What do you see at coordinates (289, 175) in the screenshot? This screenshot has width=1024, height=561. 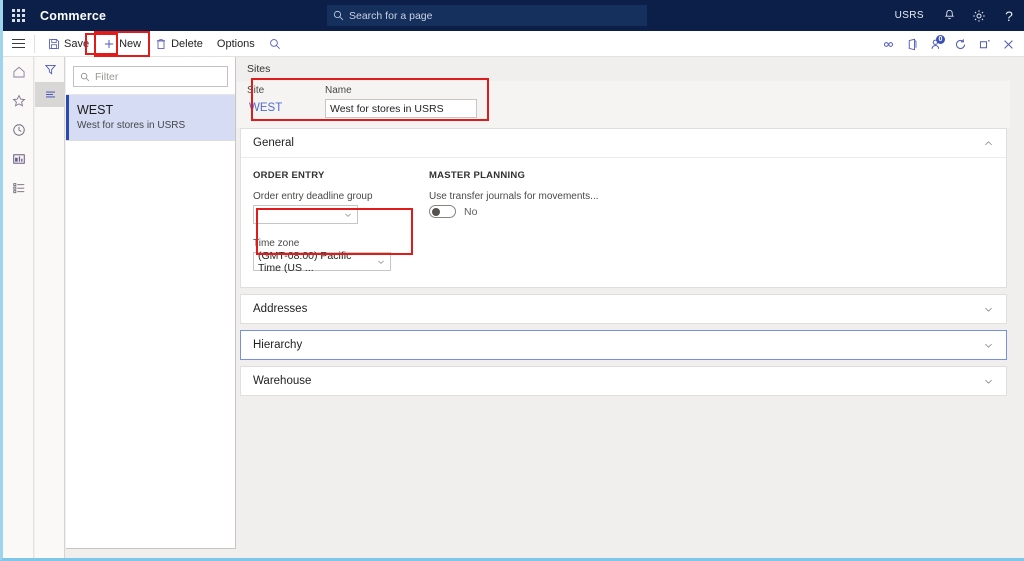 I see `order-entry-group-title: ORDER ENTRY` at bounding box center [289, 175].